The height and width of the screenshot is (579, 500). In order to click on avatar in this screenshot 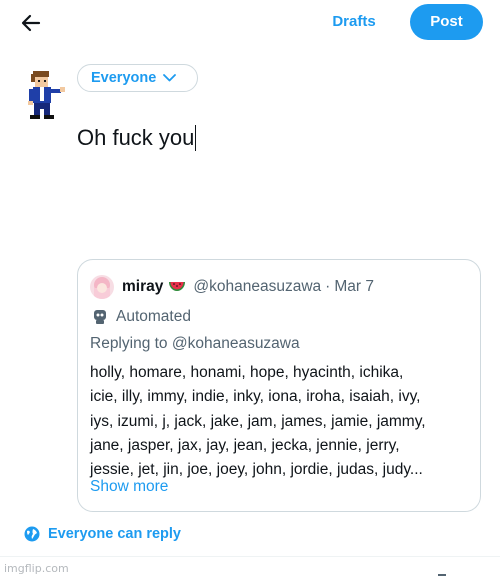, I will do `click(45, 95)`.